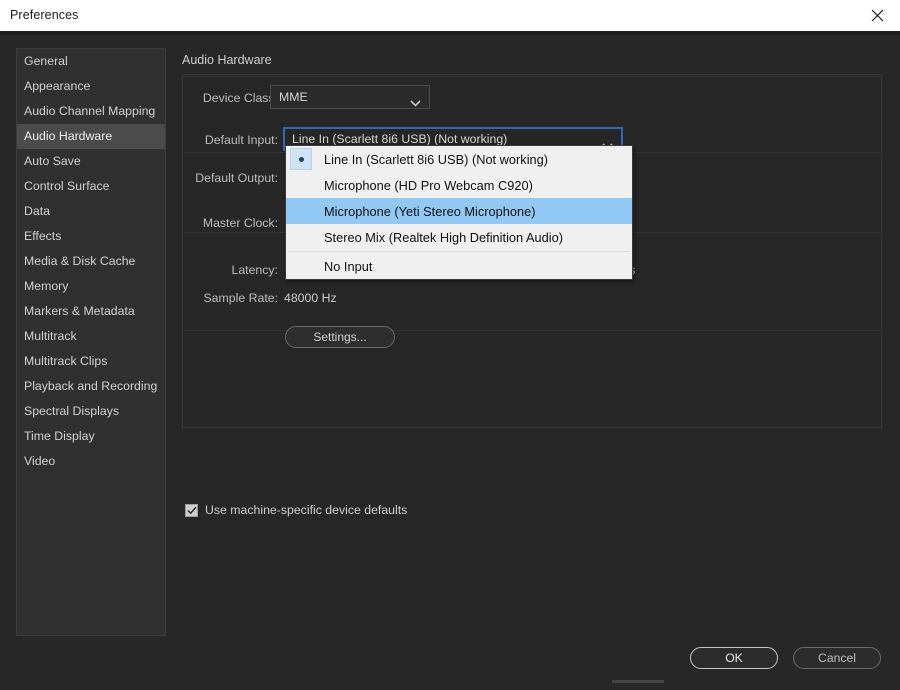  I want to click on machine-defaults-checkbox, so click(191, 510).